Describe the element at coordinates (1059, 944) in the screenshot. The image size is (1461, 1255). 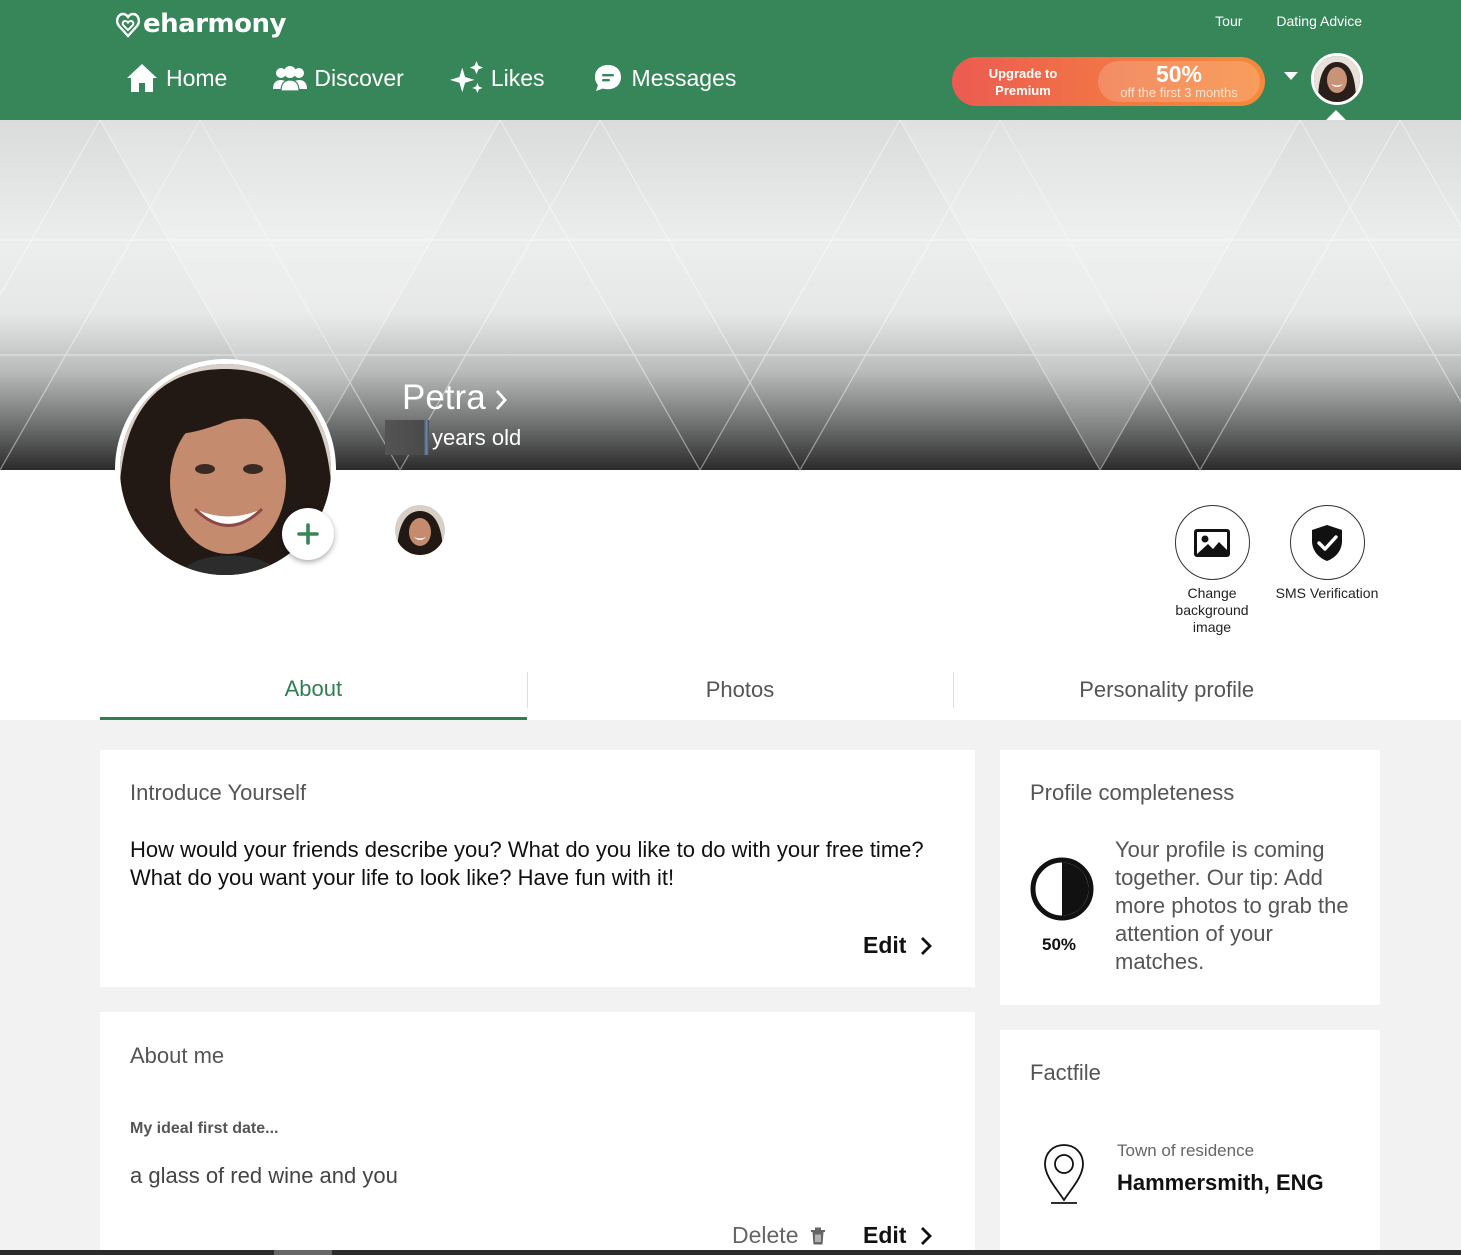
I see `completeness-percent: 50%` at that location.